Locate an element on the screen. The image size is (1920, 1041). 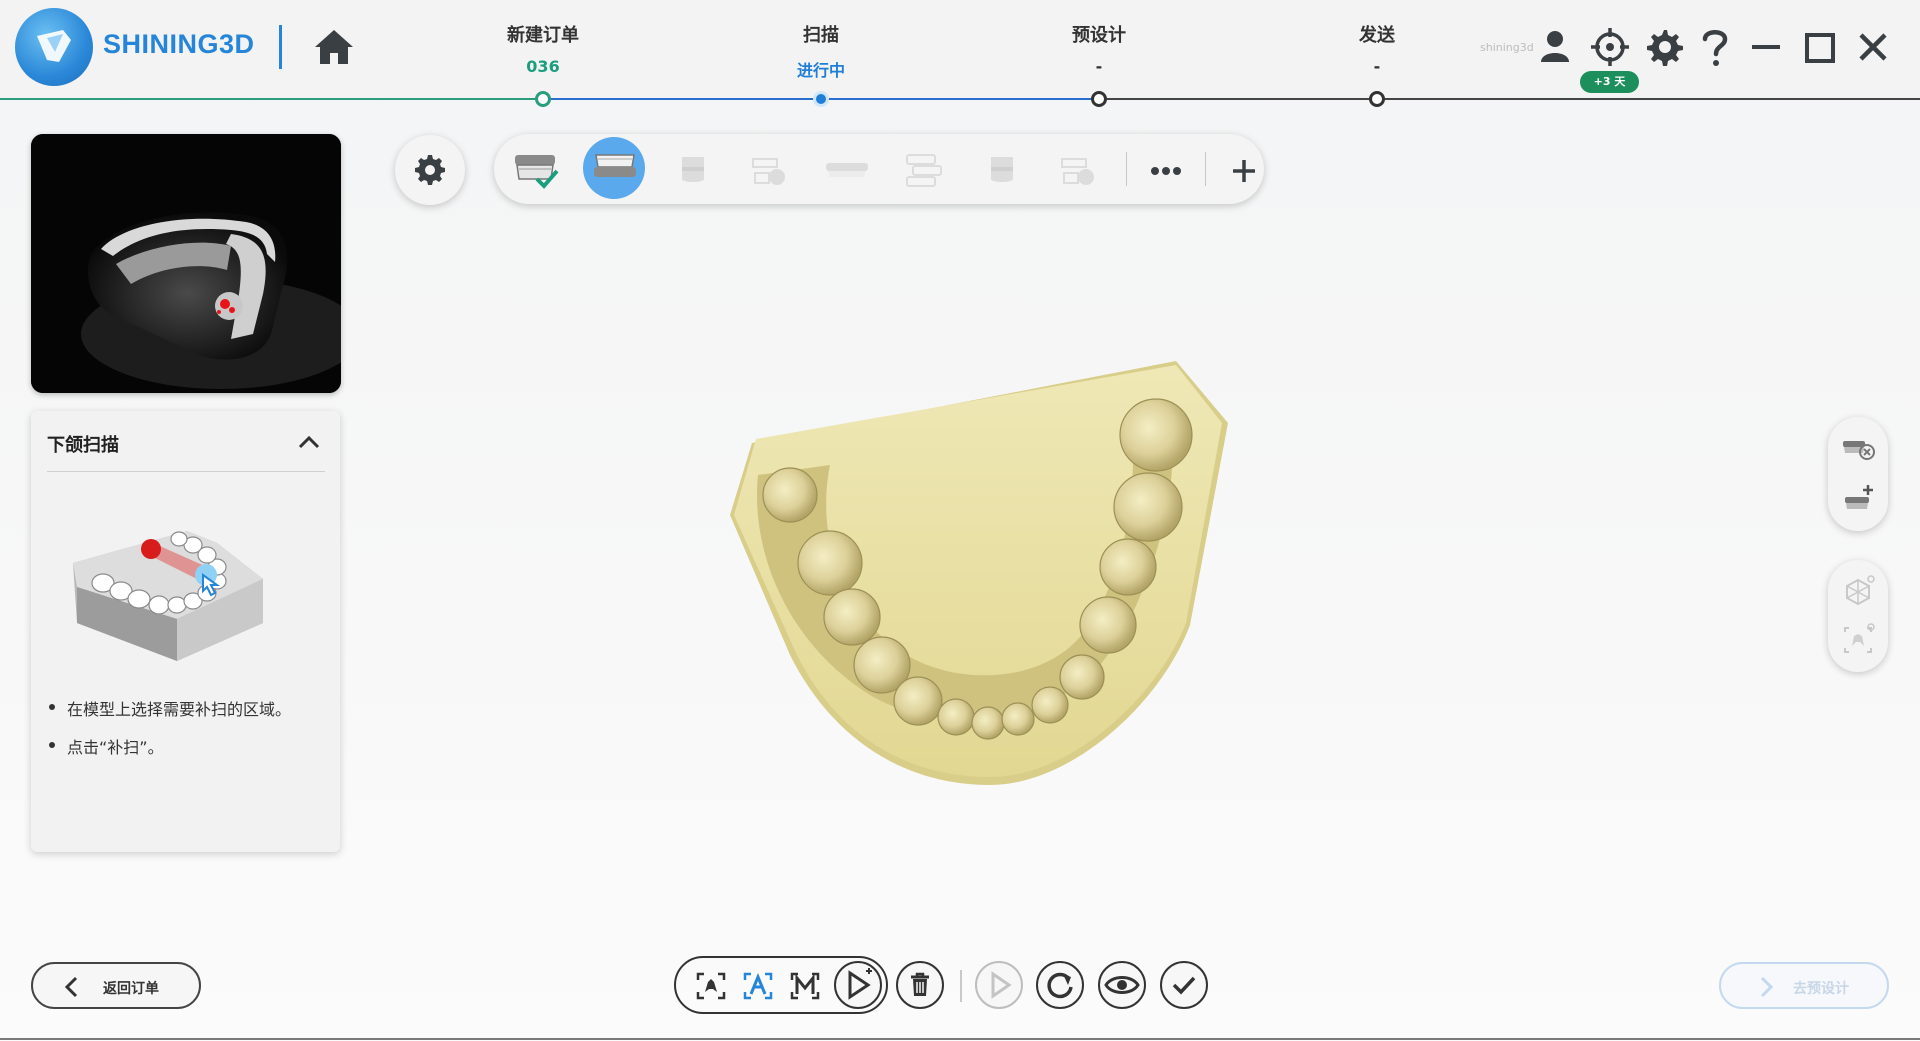
guide-illustration is located at coordinates (168, 596).